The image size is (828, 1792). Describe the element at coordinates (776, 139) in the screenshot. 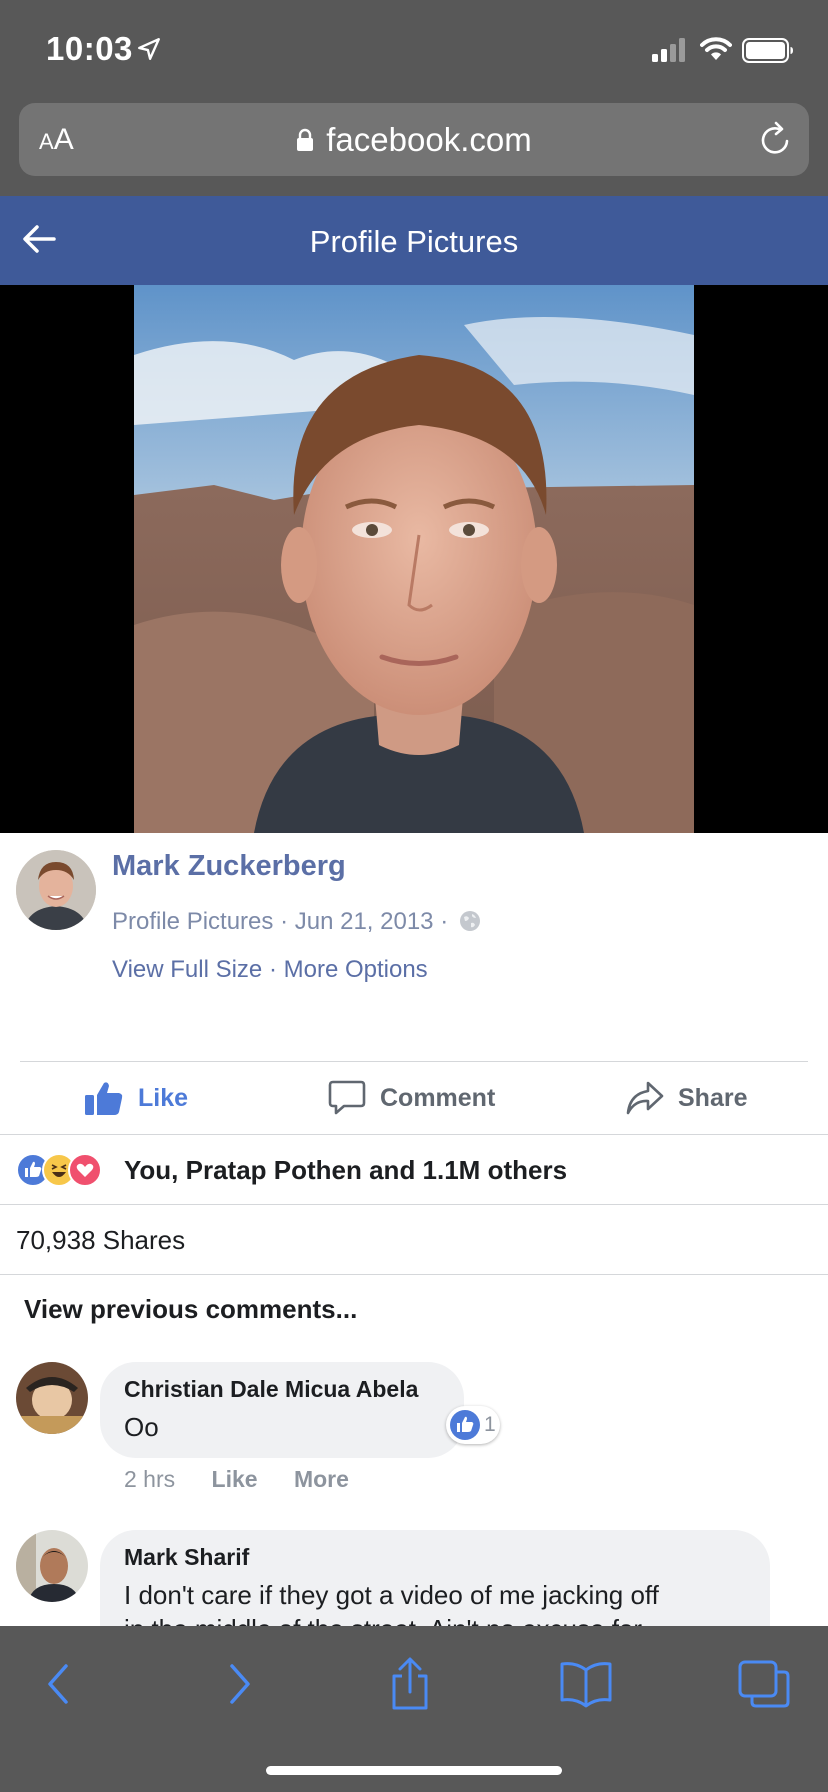

I see `reload-icon` at that location.